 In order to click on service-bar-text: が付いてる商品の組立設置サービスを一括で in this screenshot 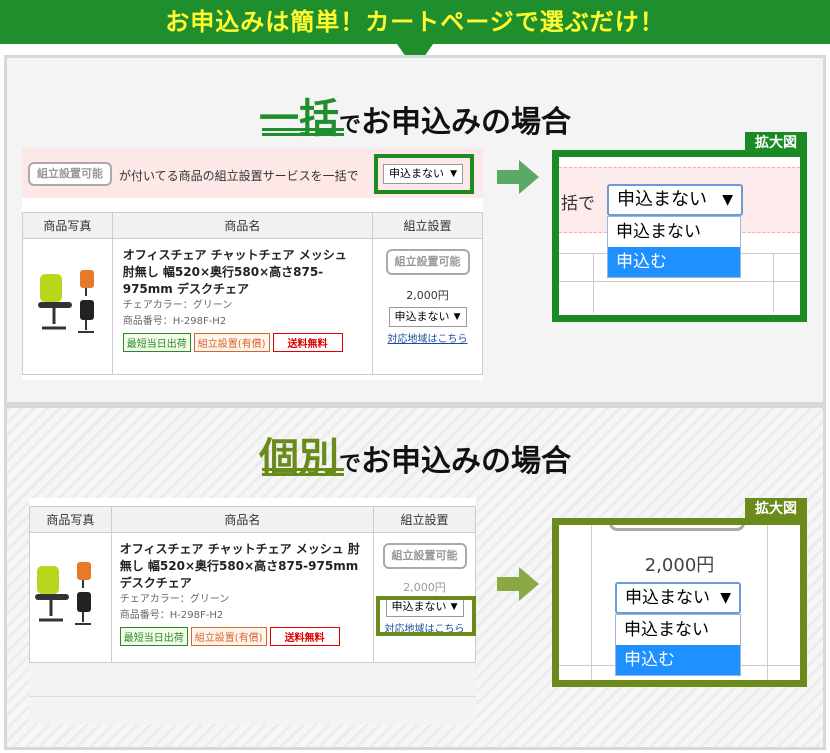, I will do `click(239, 176)`.